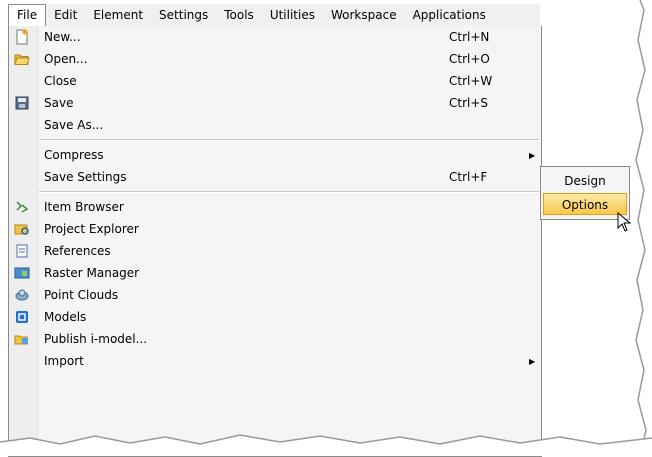 The height and width of the screenshot is (457, 652). Describe the element at coordinates (471, 81) in the screenshot. I see `shortcut-text: Ctrl+W` at that location.